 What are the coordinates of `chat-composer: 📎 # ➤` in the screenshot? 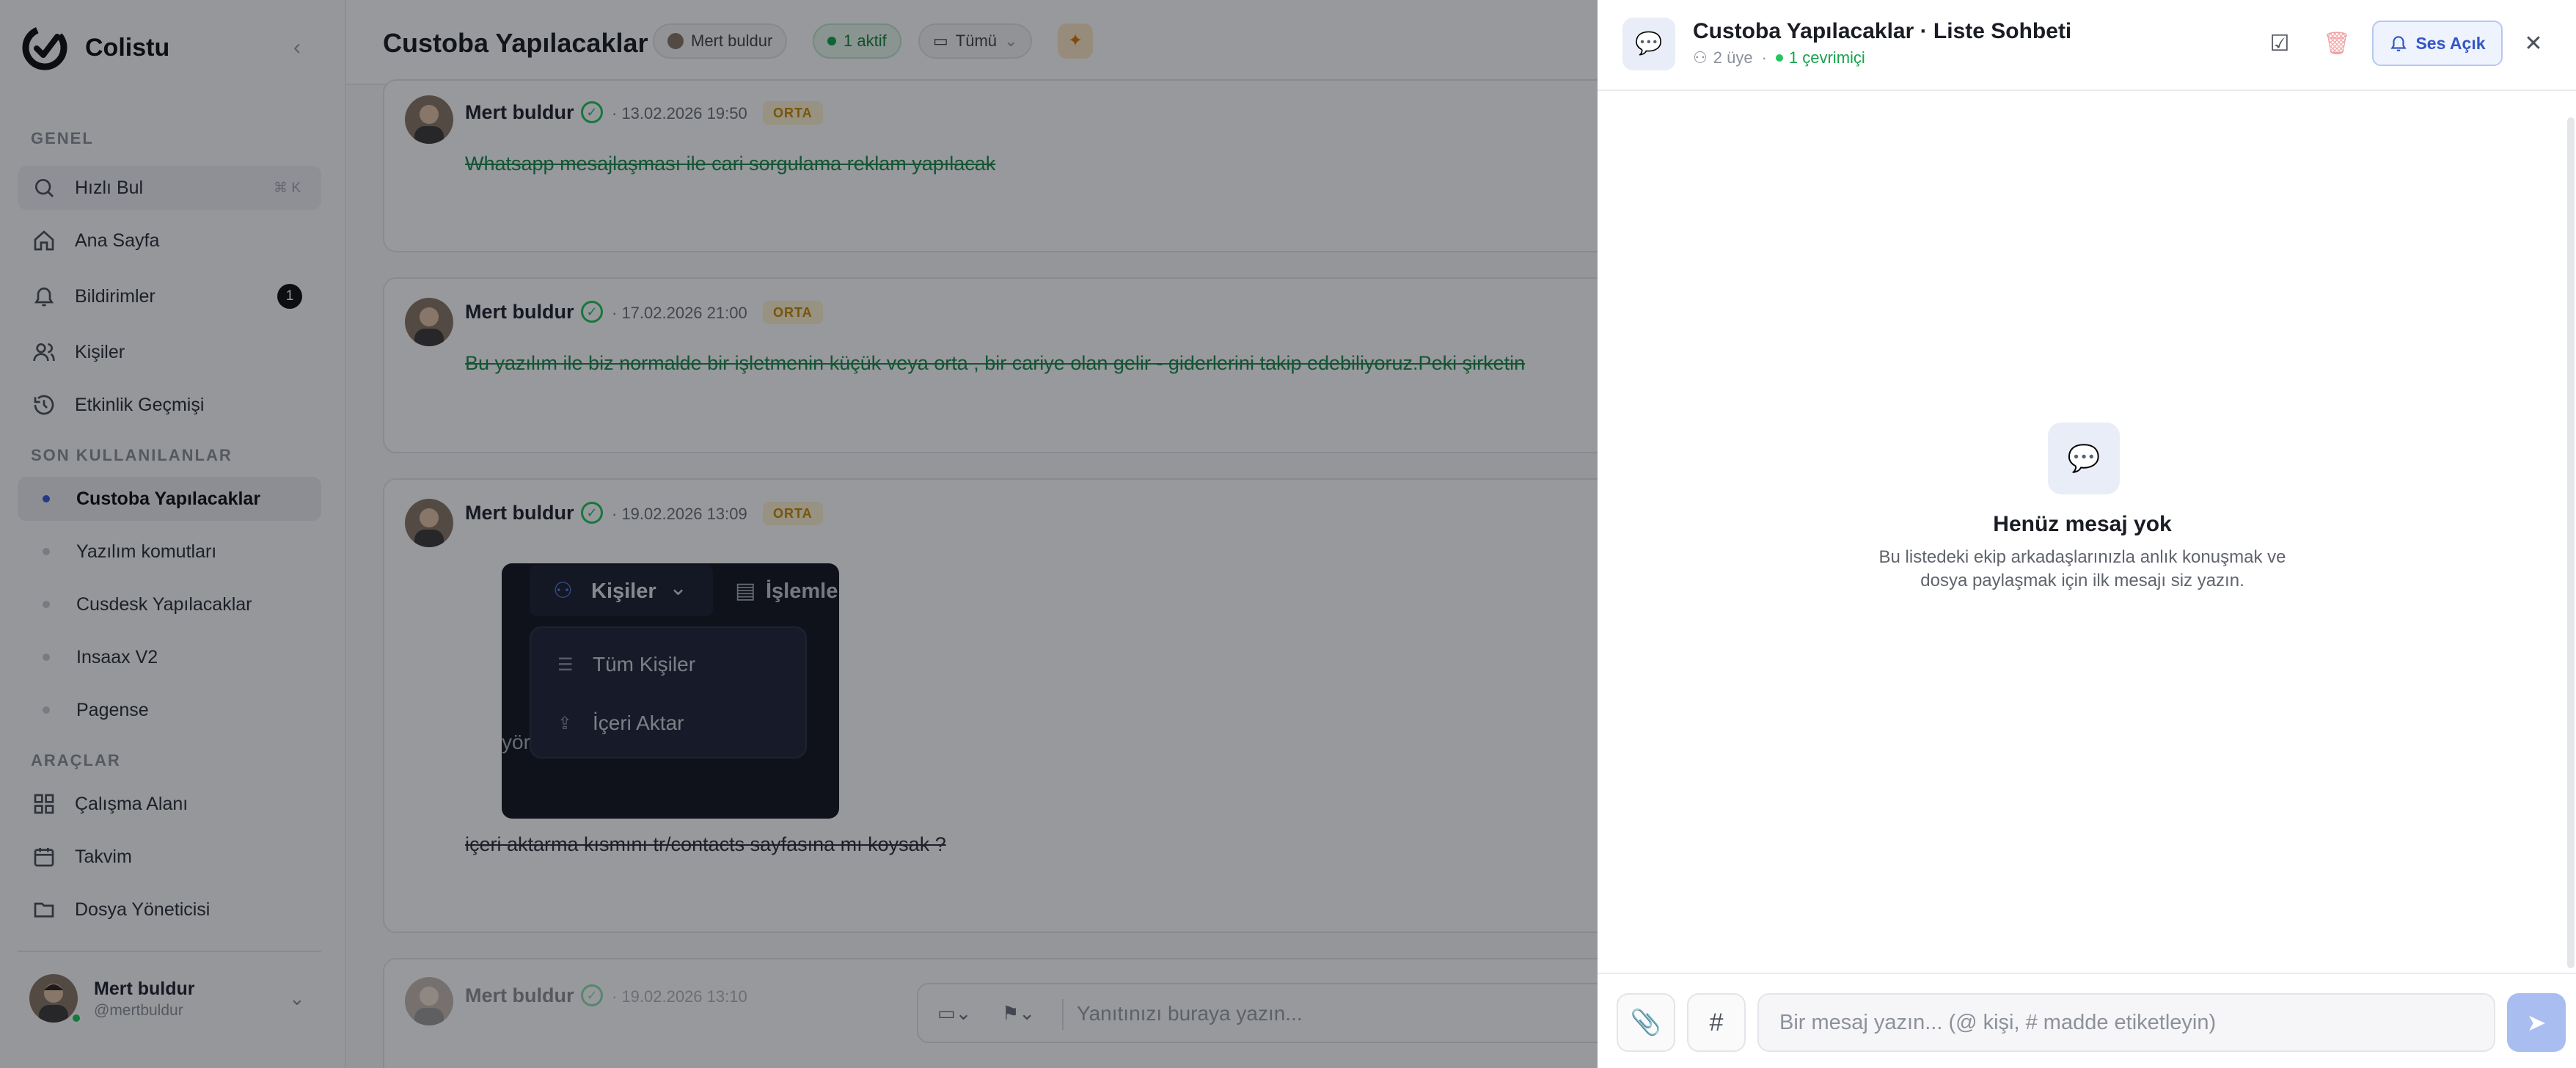 It's located at (2087, 1020).